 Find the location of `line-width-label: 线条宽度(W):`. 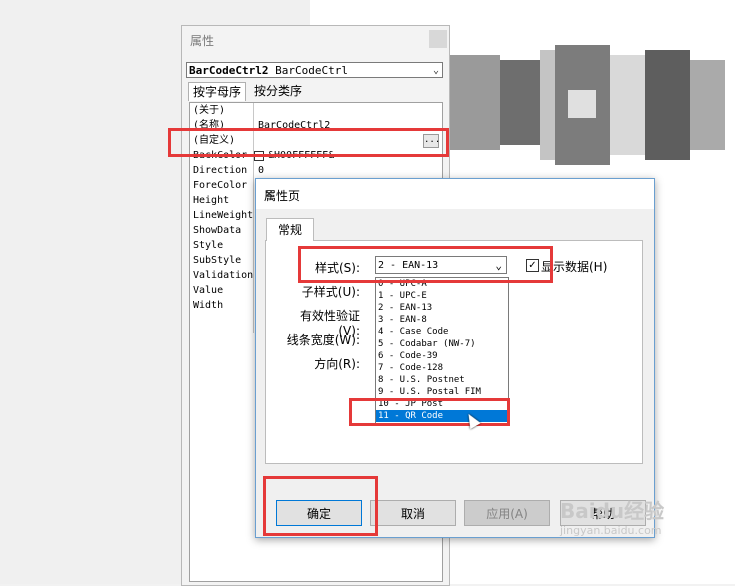

line-width-label: 线条宽度(W): is located at coordinates (323, 340).